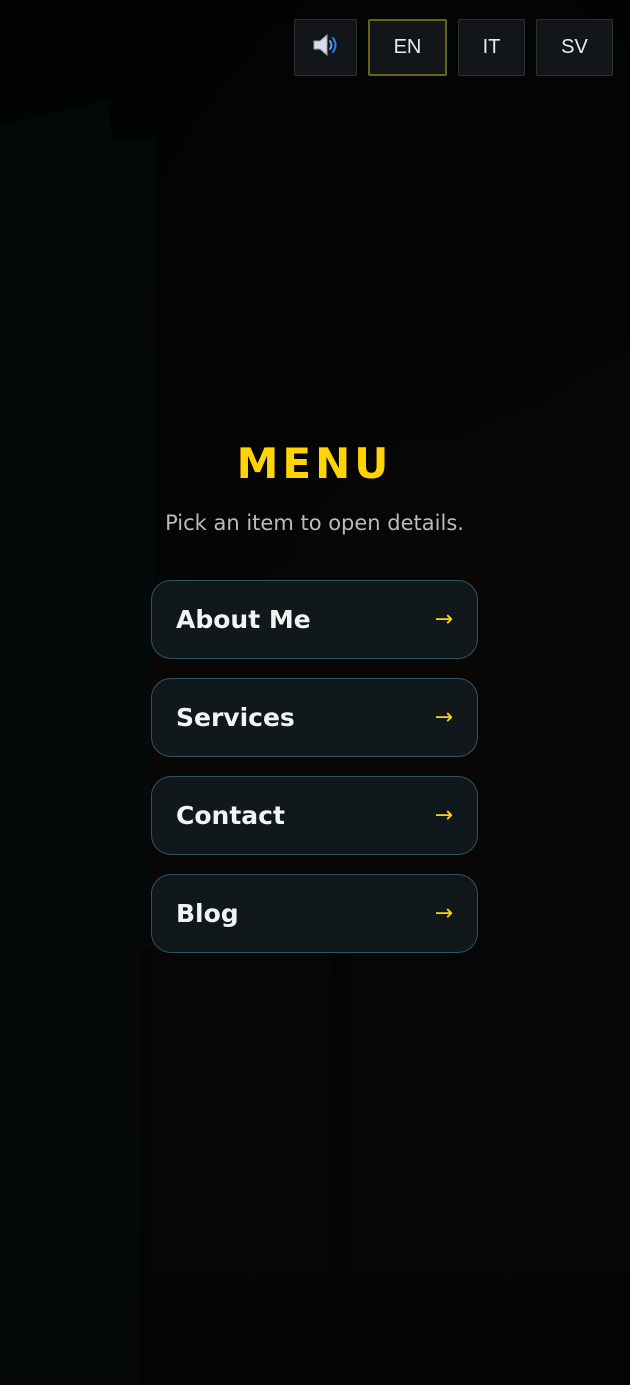  Describe the element at coordinates (314, 717) in the screenshot. I see `menu-item-services: Services →` at that location.